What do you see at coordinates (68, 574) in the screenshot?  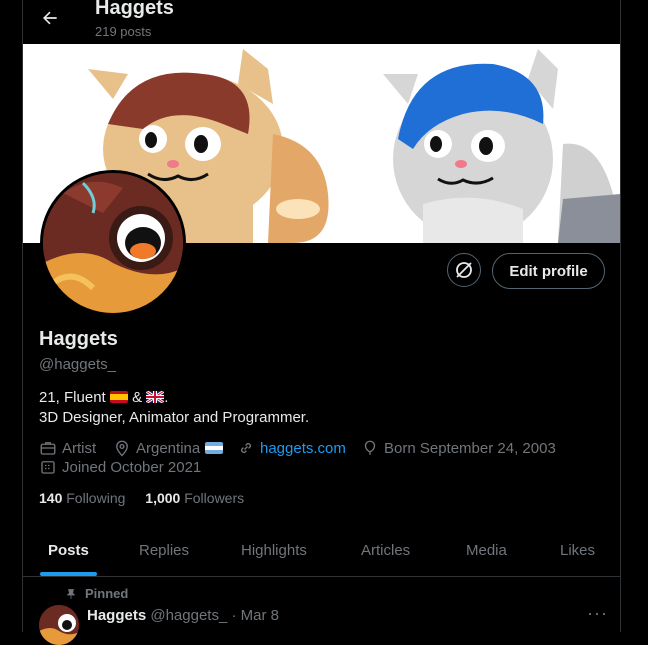 I see `active-tab-indicator` at bounding box center [68, 574].